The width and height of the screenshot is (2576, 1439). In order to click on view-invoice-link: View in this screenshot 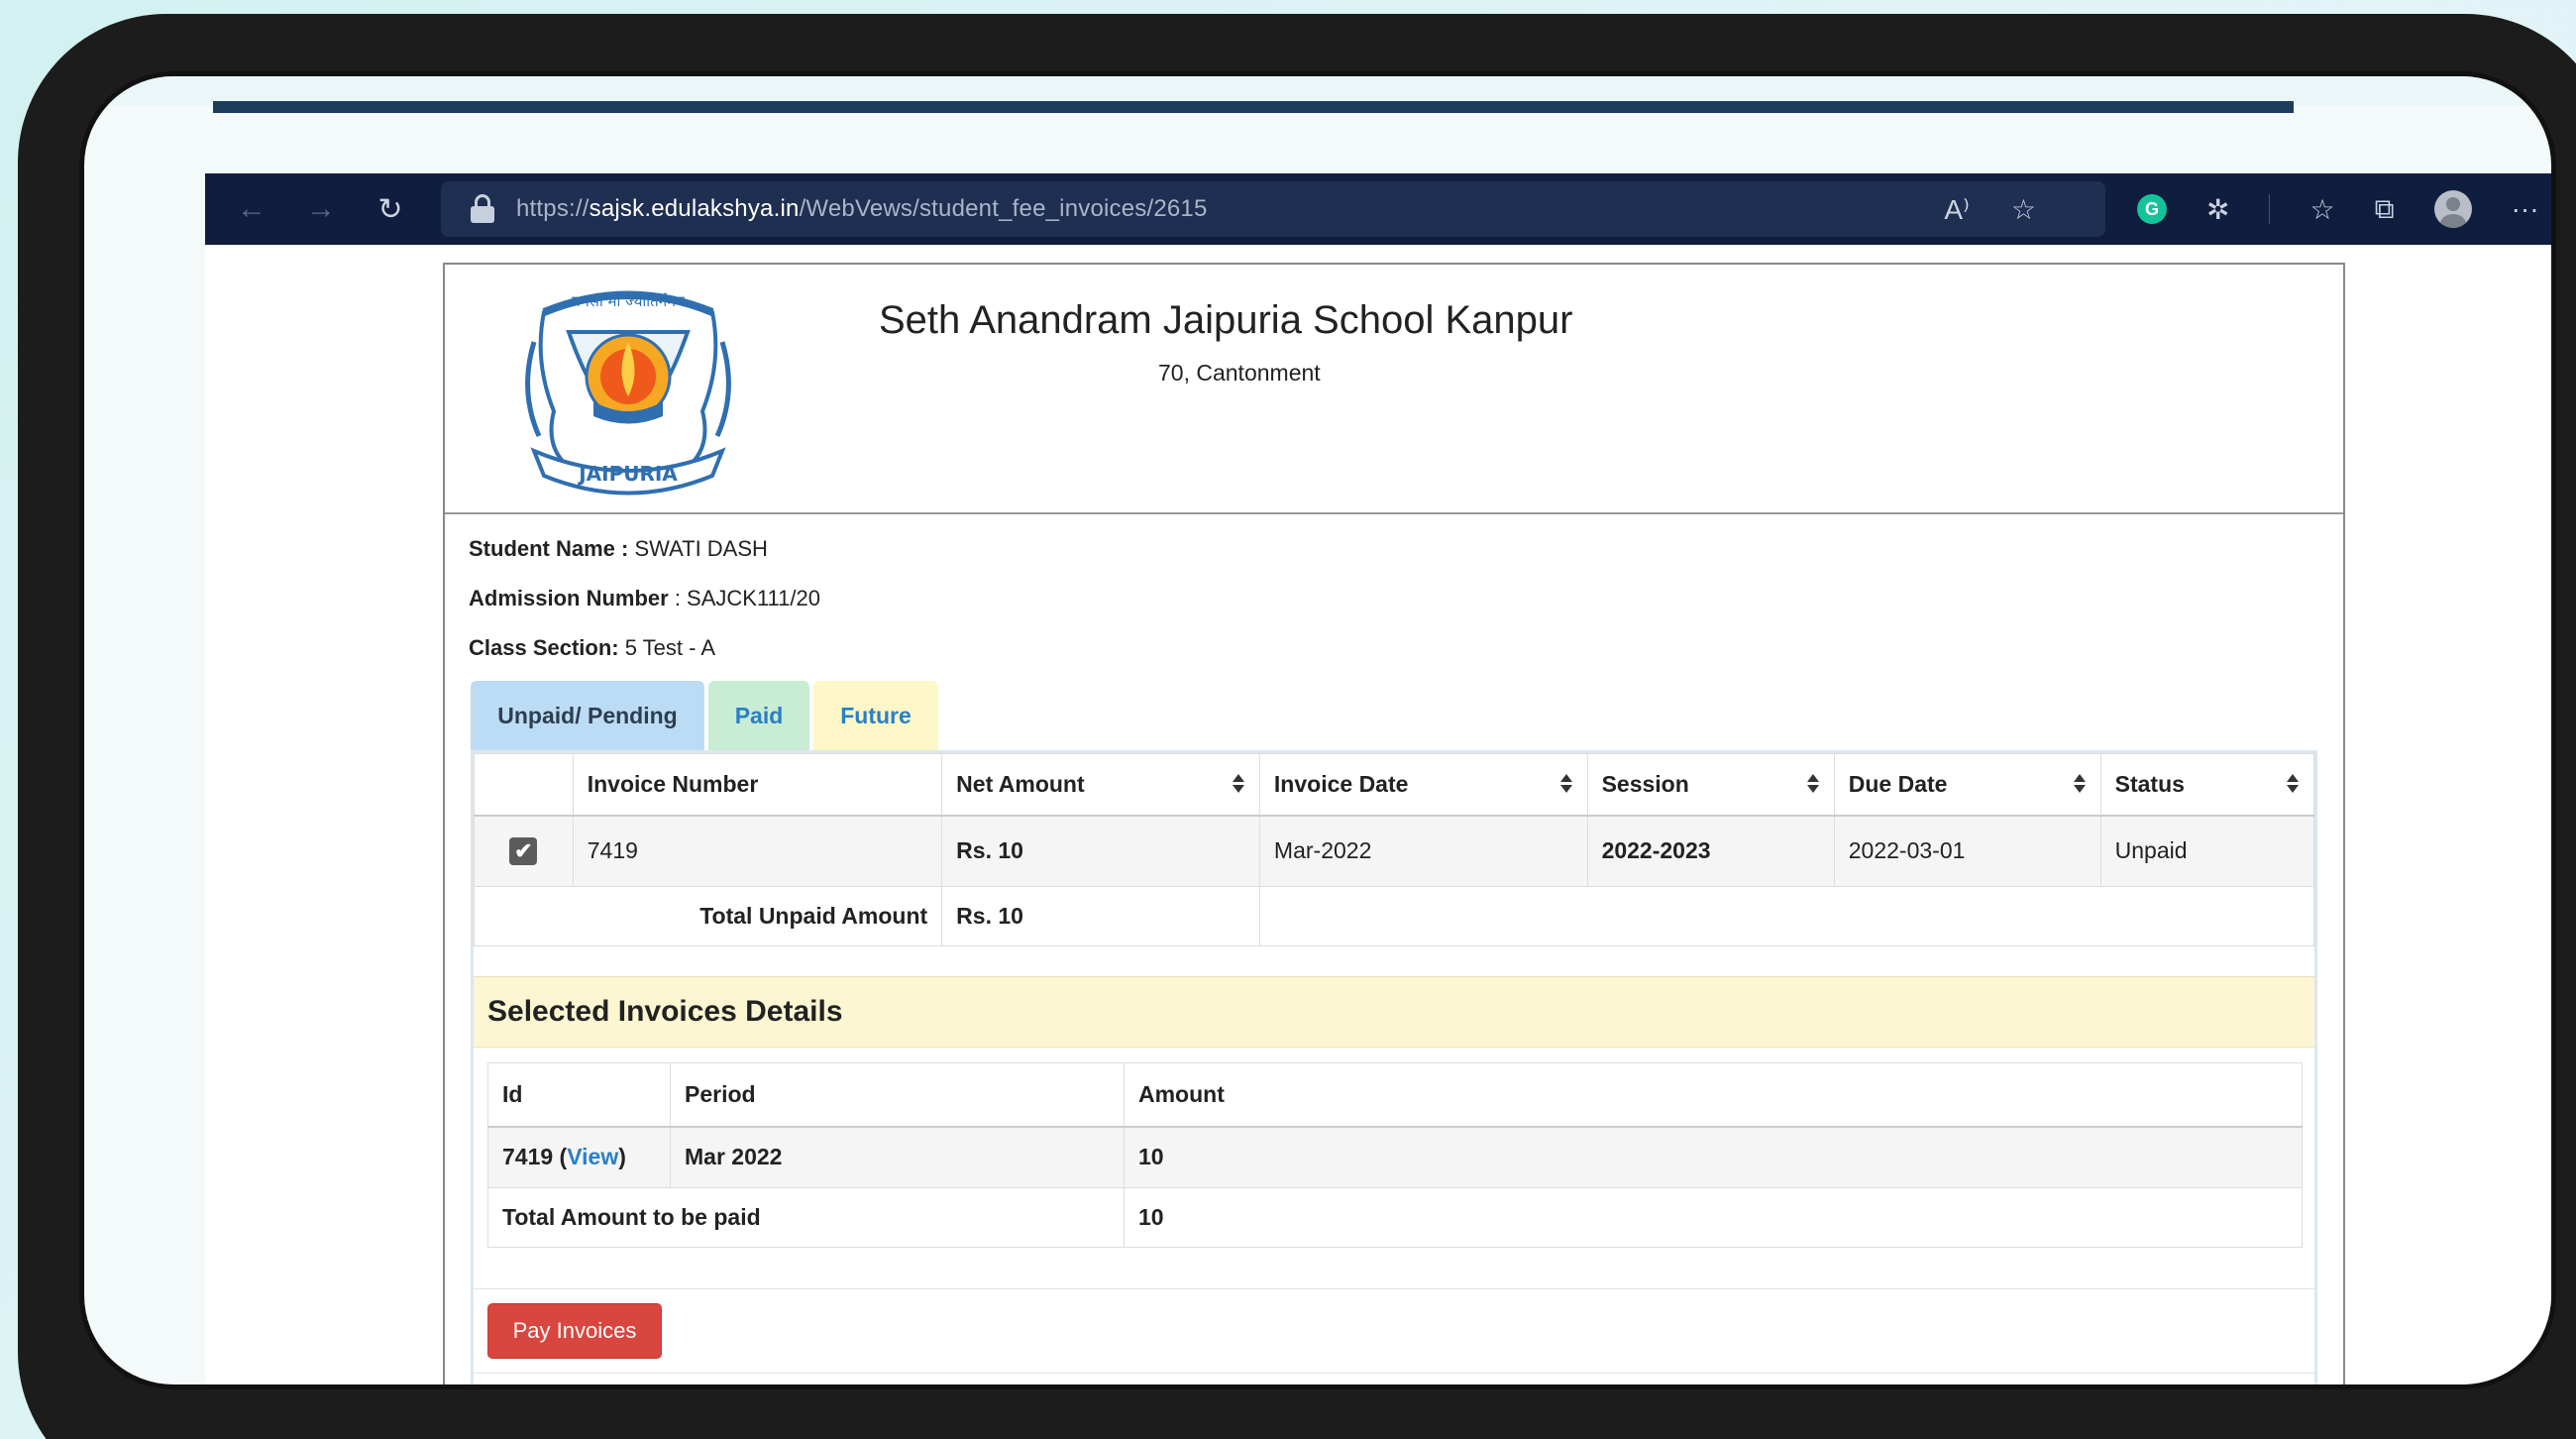, I will do `click(592, 1156)`.